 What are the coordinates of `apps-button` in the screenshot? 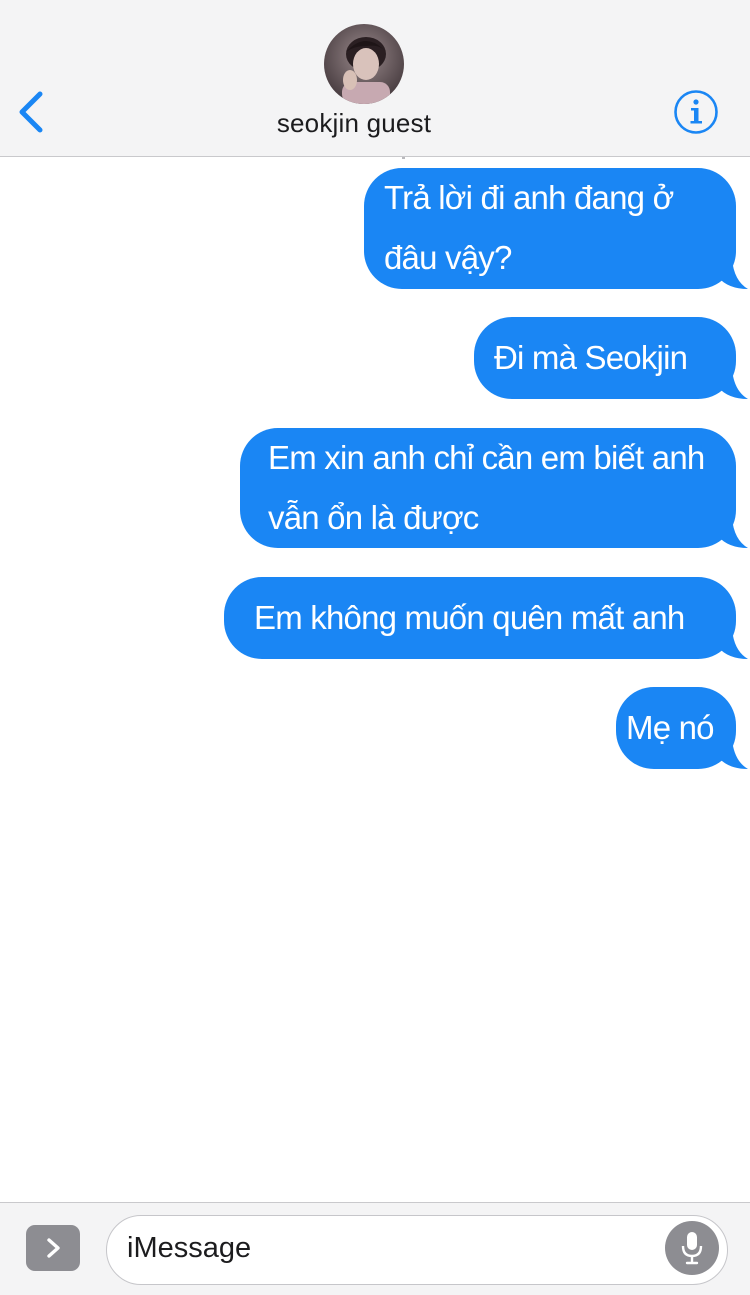 It's located at (53, 1248).